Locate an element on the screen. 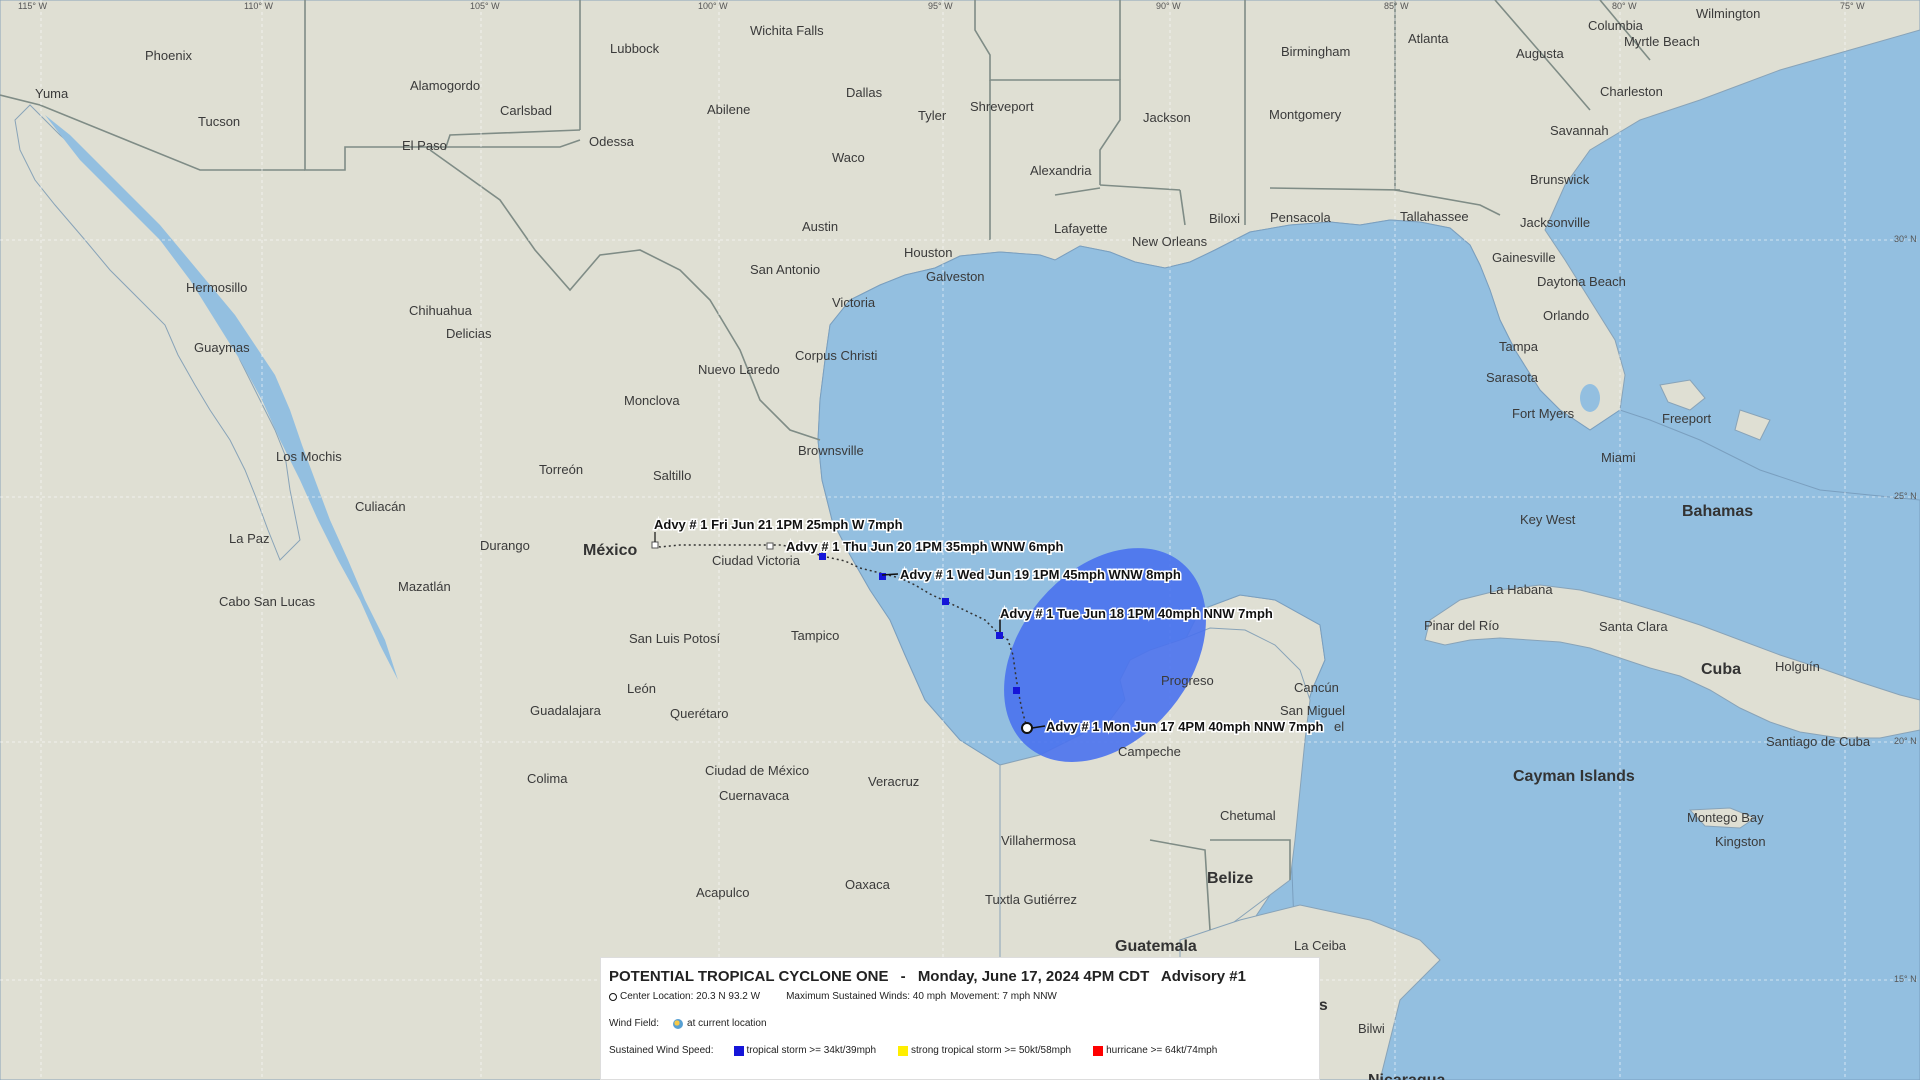 Image resolution: width=1920 pixels, height=1080 pixels. lon-label: 90° W is located at coordinates (1168, 6).